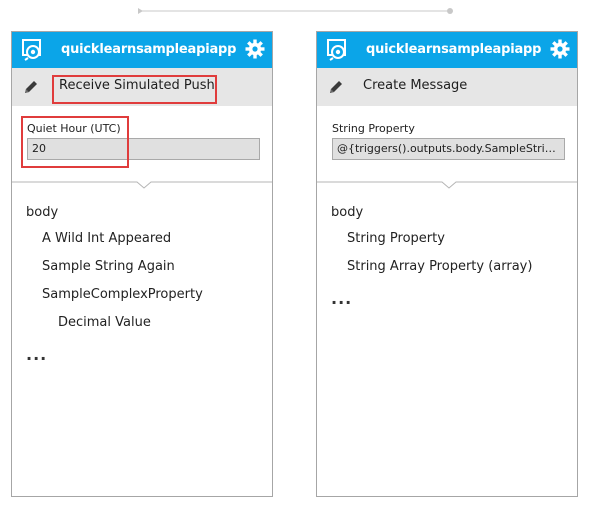 Image resolution: width=590 pixels, height=510 pixels. I want to click on field-label: String Property, so click(373, 128).